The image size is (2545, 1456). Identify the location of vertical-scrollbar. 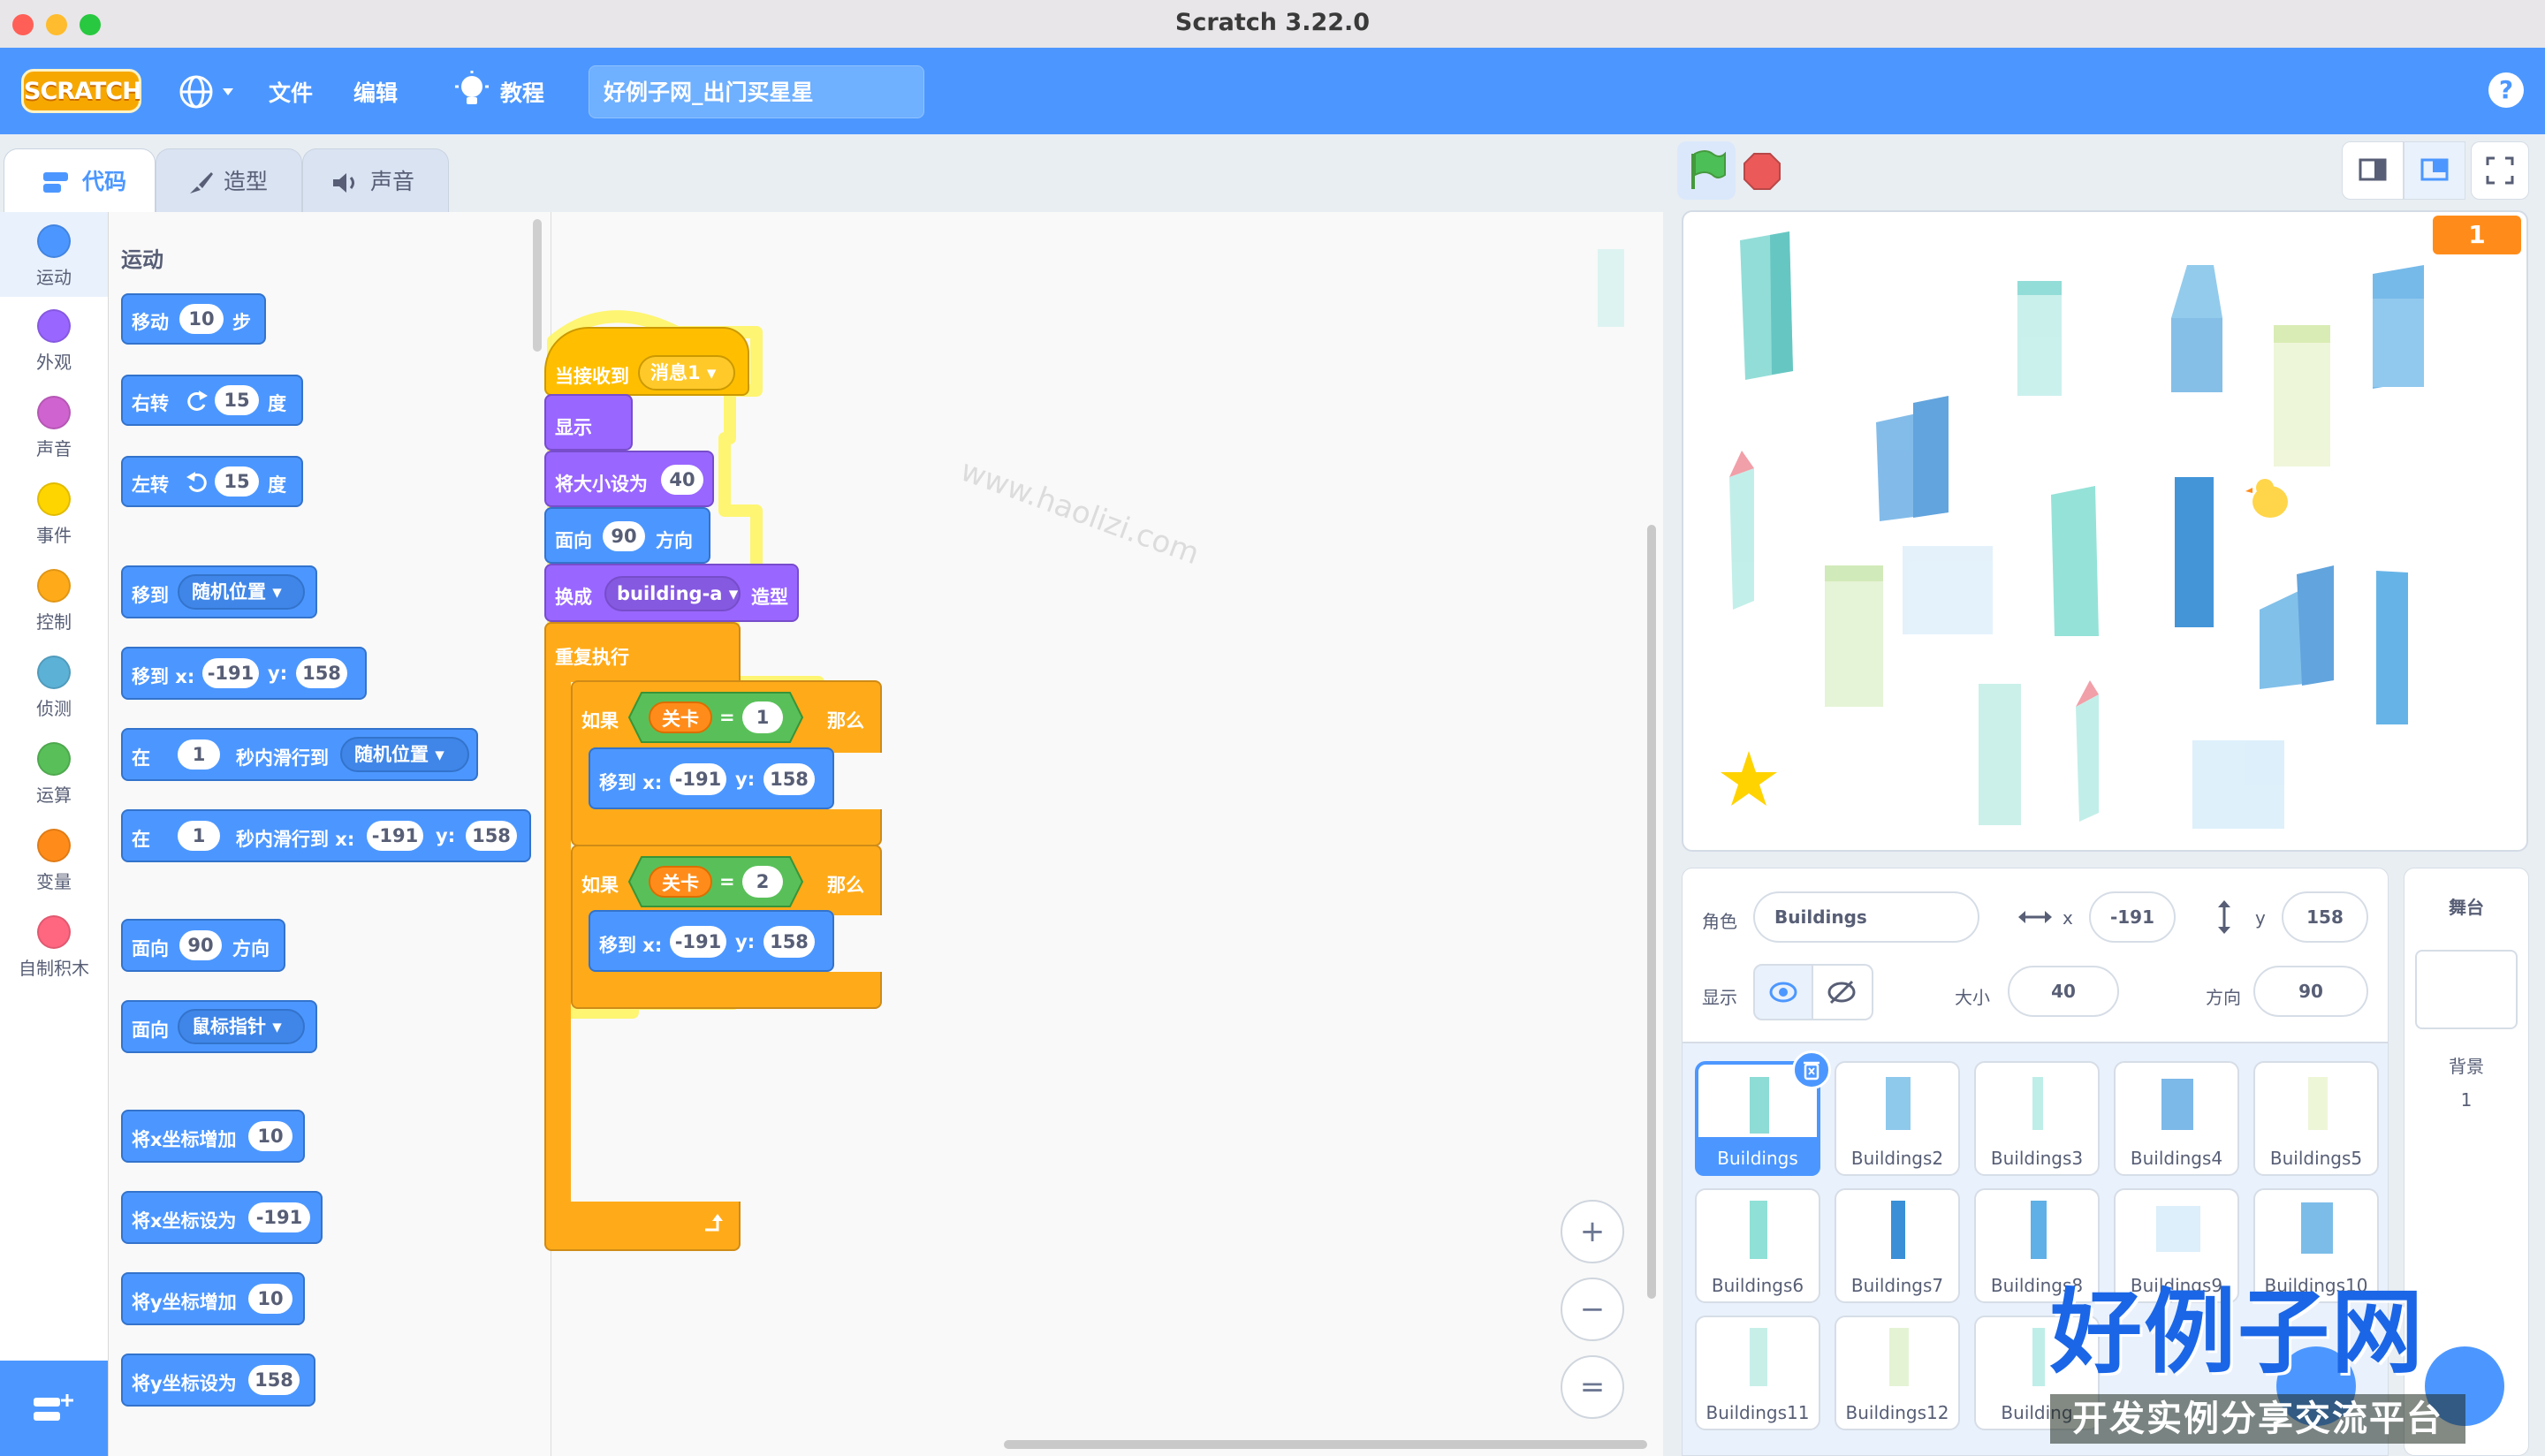
(1651, 912).